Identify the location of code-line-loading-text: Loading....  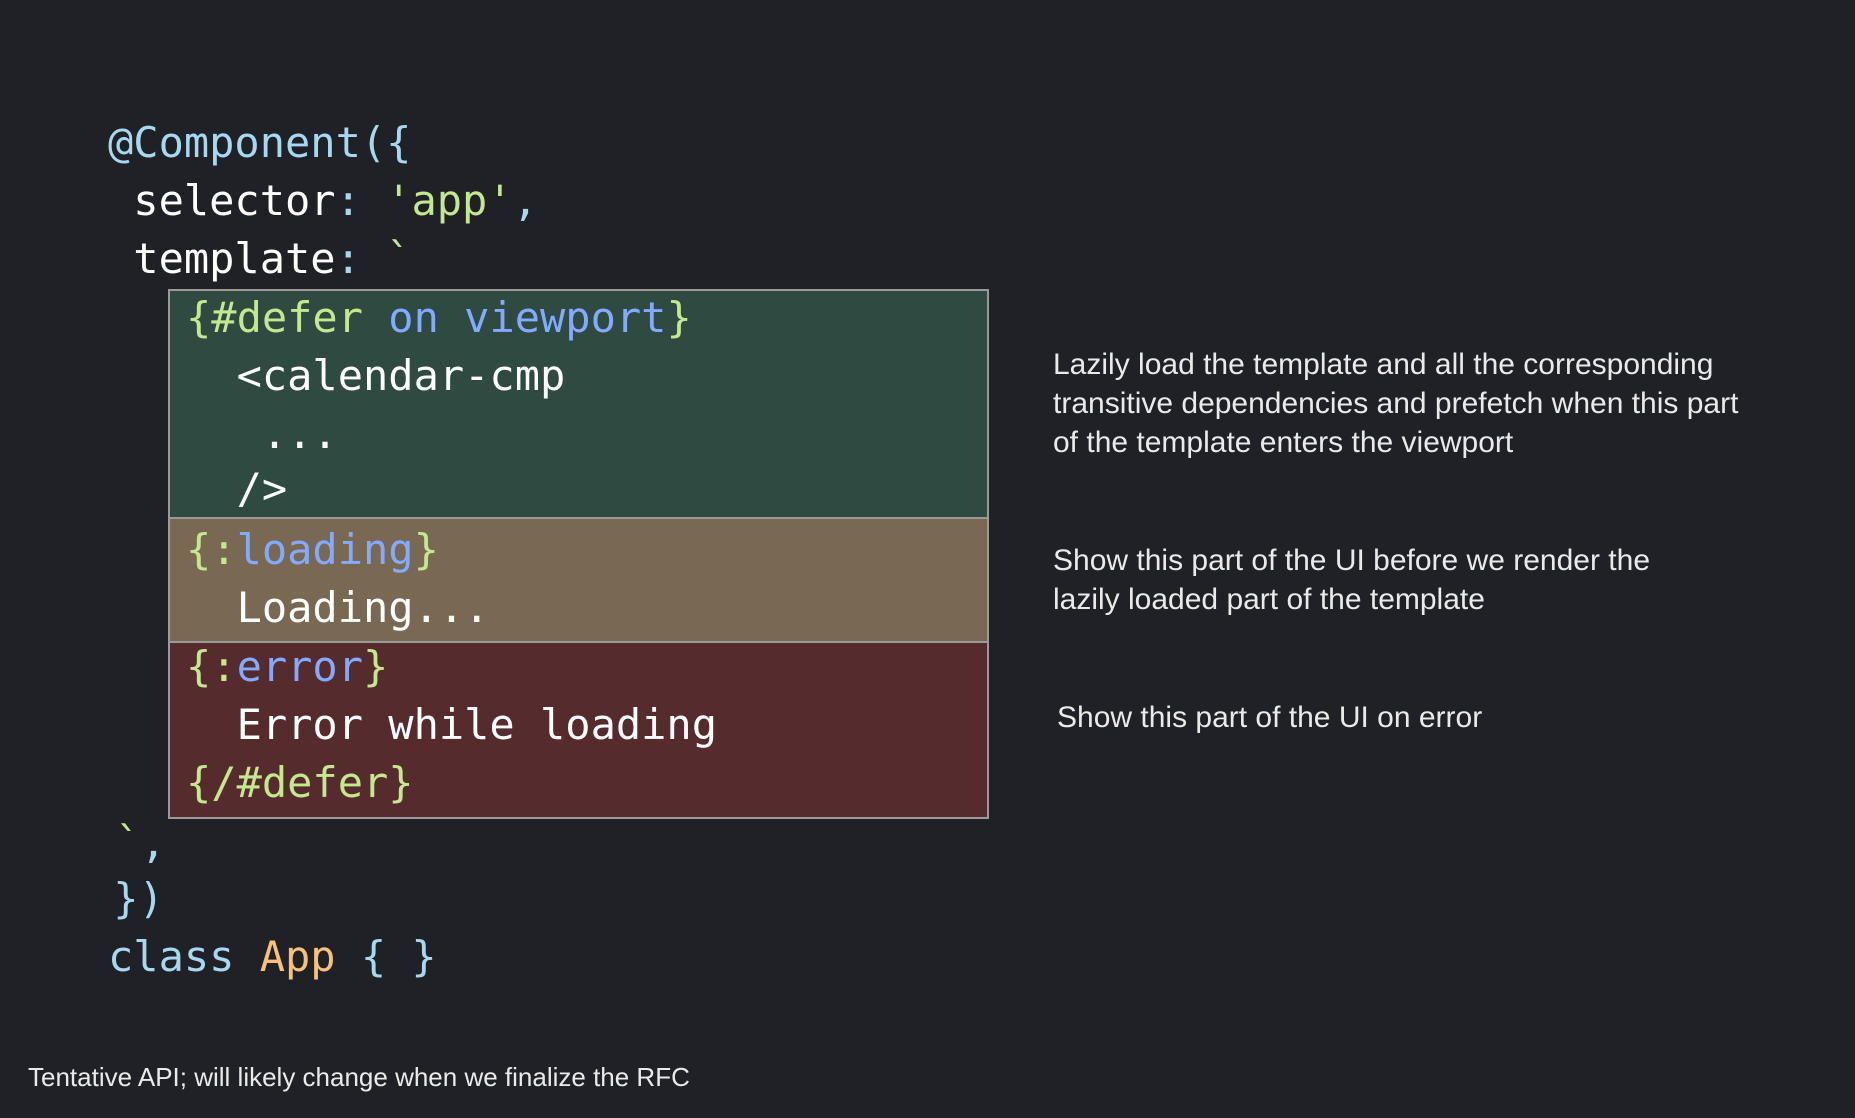
(338, 607).